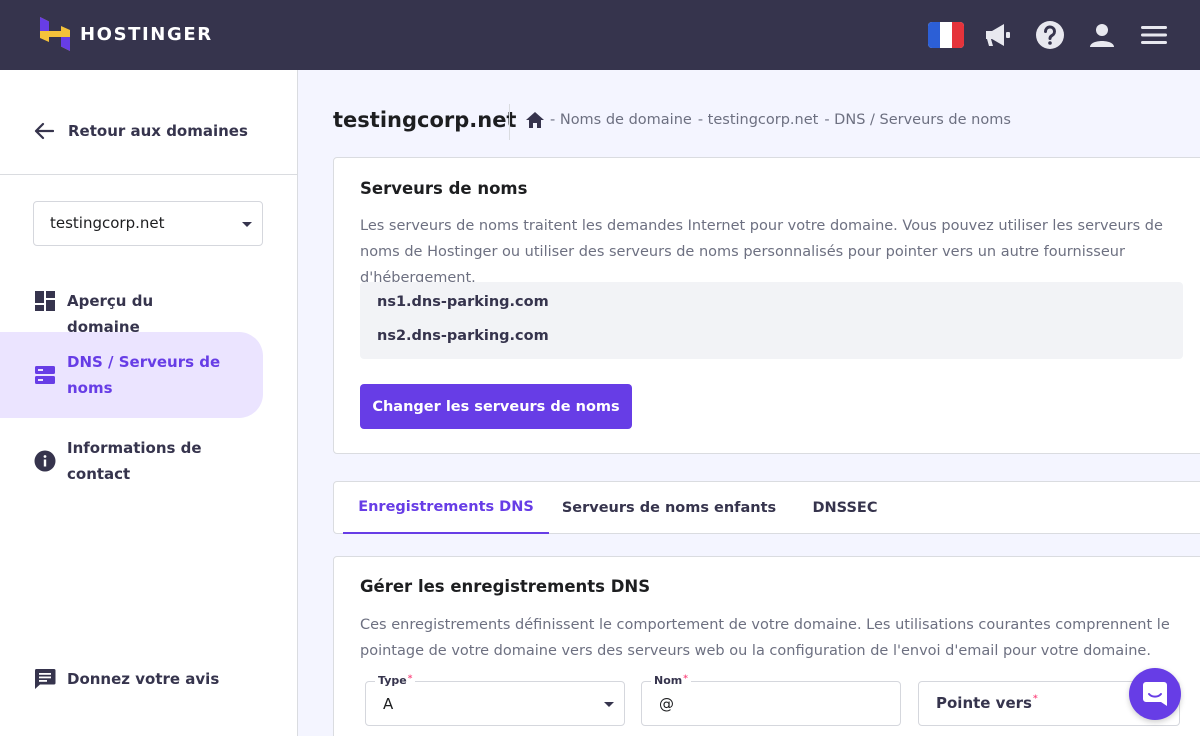 The image size is (1200, 736). Describe the element at coordinates (388, 704) in the screenshot. I see `record-type-value: A` at that location.